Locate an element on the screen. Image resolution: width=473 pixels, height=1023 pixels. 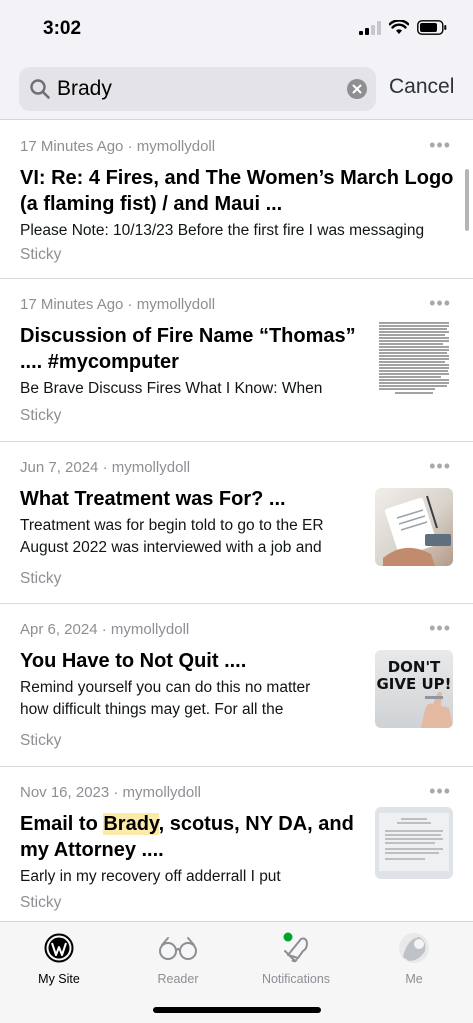
search-input is located at coordinates (202, 89).